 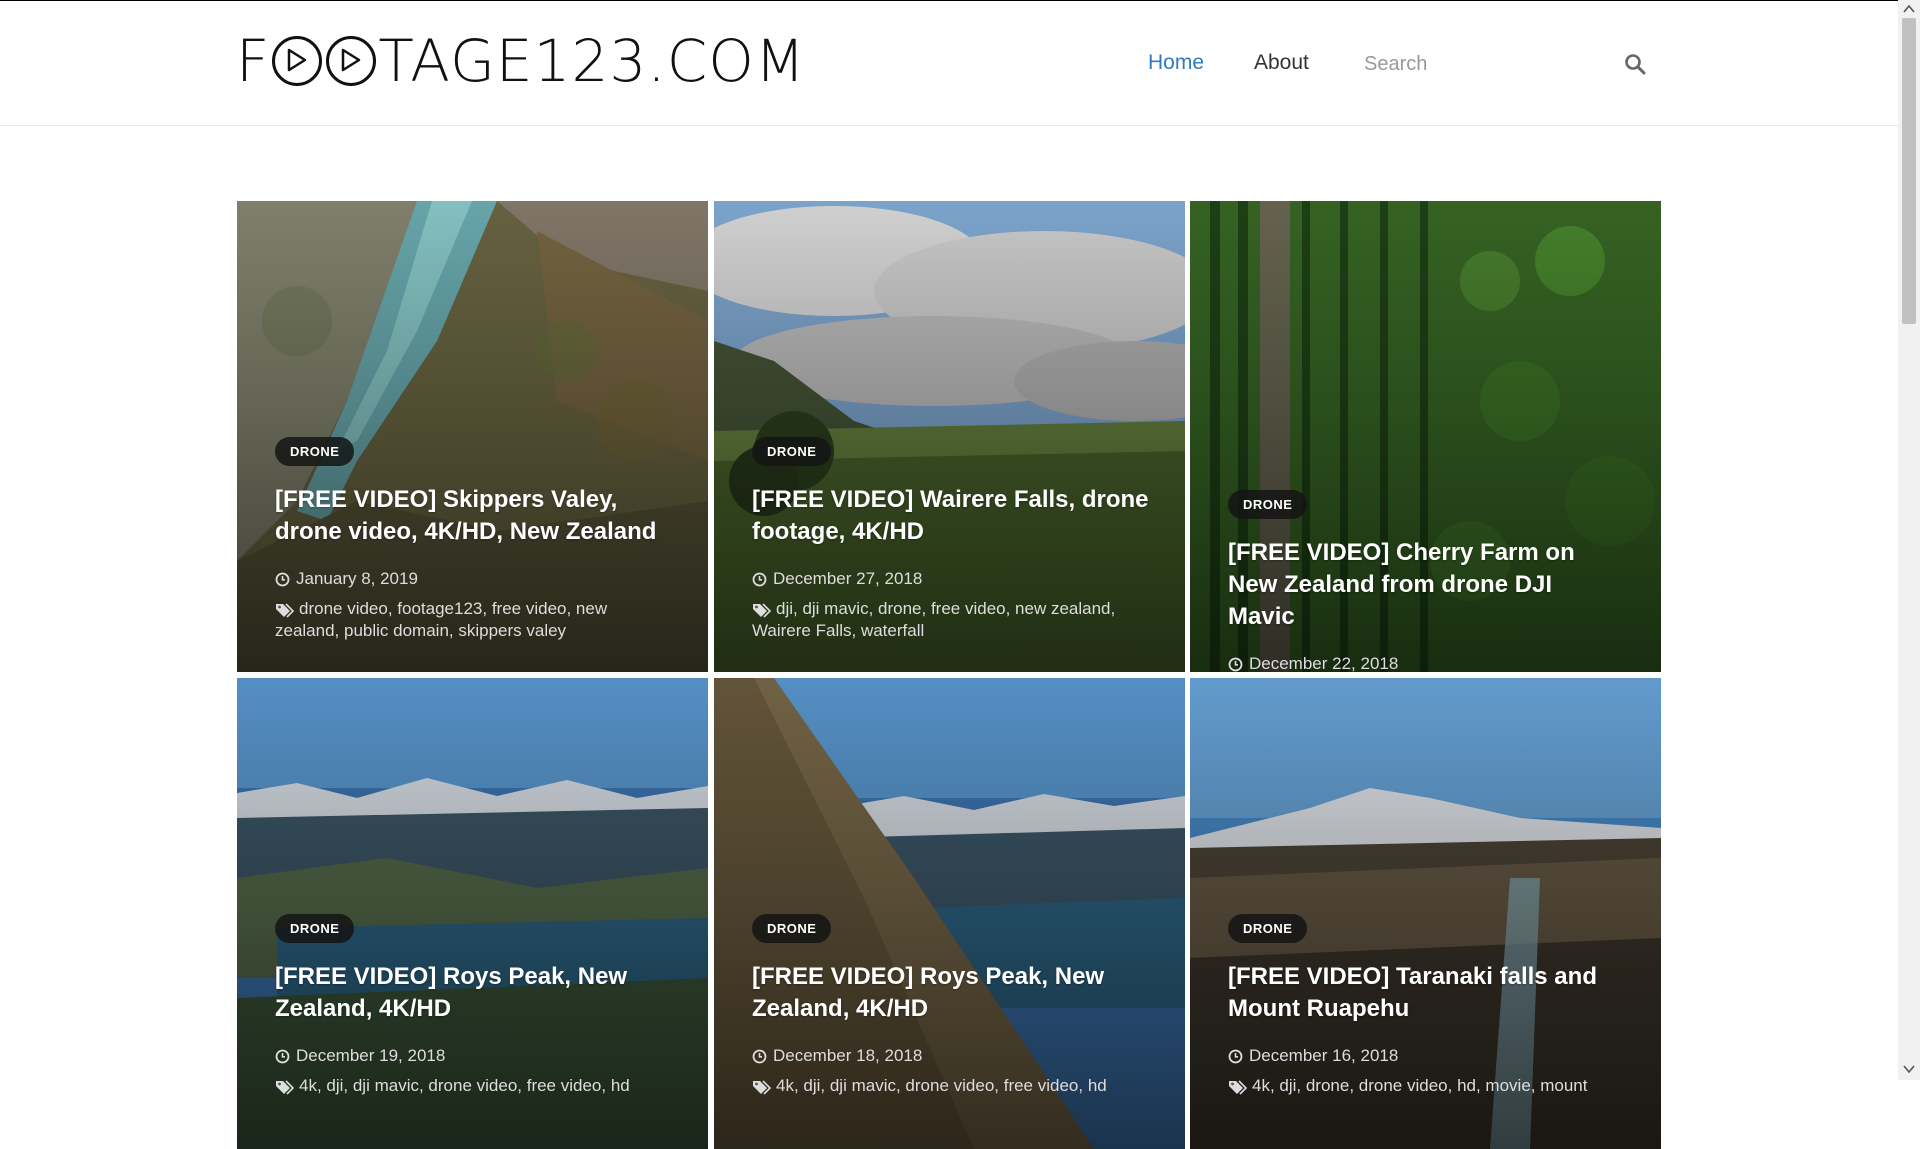 What do you see at coordinates (1281, 63) in the screenshot?
I see `nav-about-link: About` at bounding box center [1281, 63].